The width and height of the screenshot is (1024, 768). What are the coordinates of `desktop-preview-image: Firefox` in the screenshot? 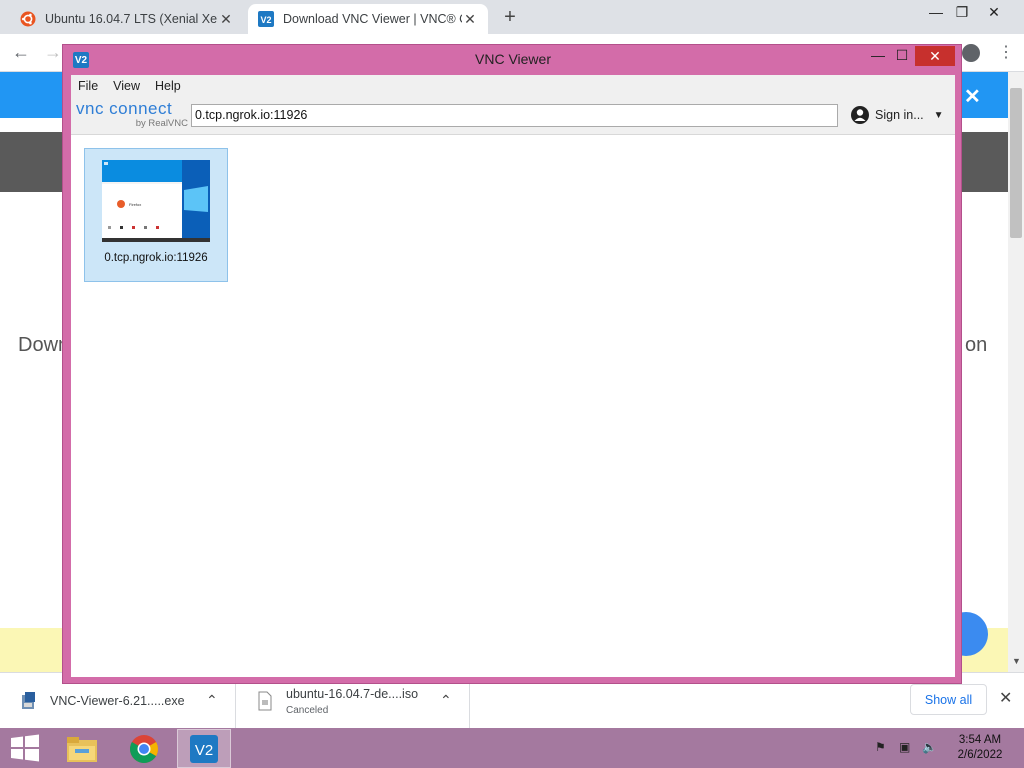 It's located at (156, 201).